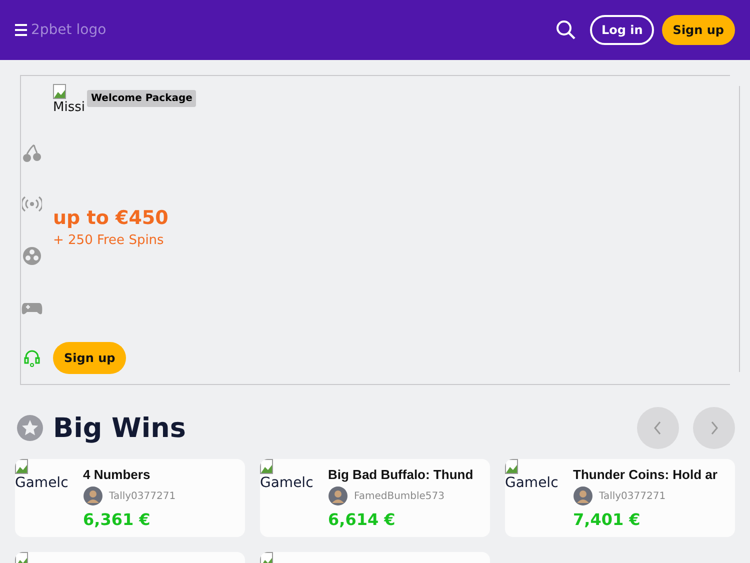 The image size is (750, 563). What do you see at coordinates (141, 98) in the screenshot?
I see `promo-badge: Welcome Package` at bounding box center [141, 98].